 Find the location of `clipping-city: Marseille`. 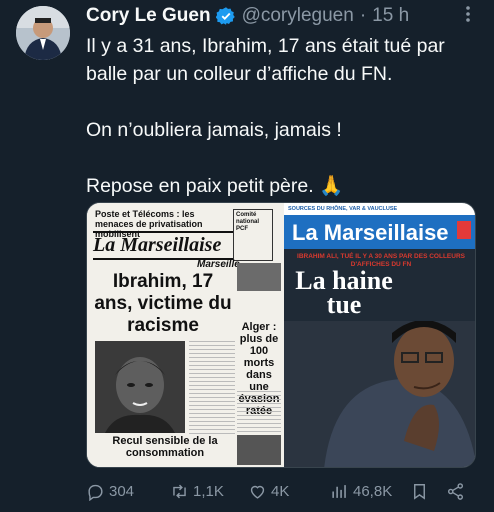

clipping-city: Marseille is located at coordinates (218, 264).